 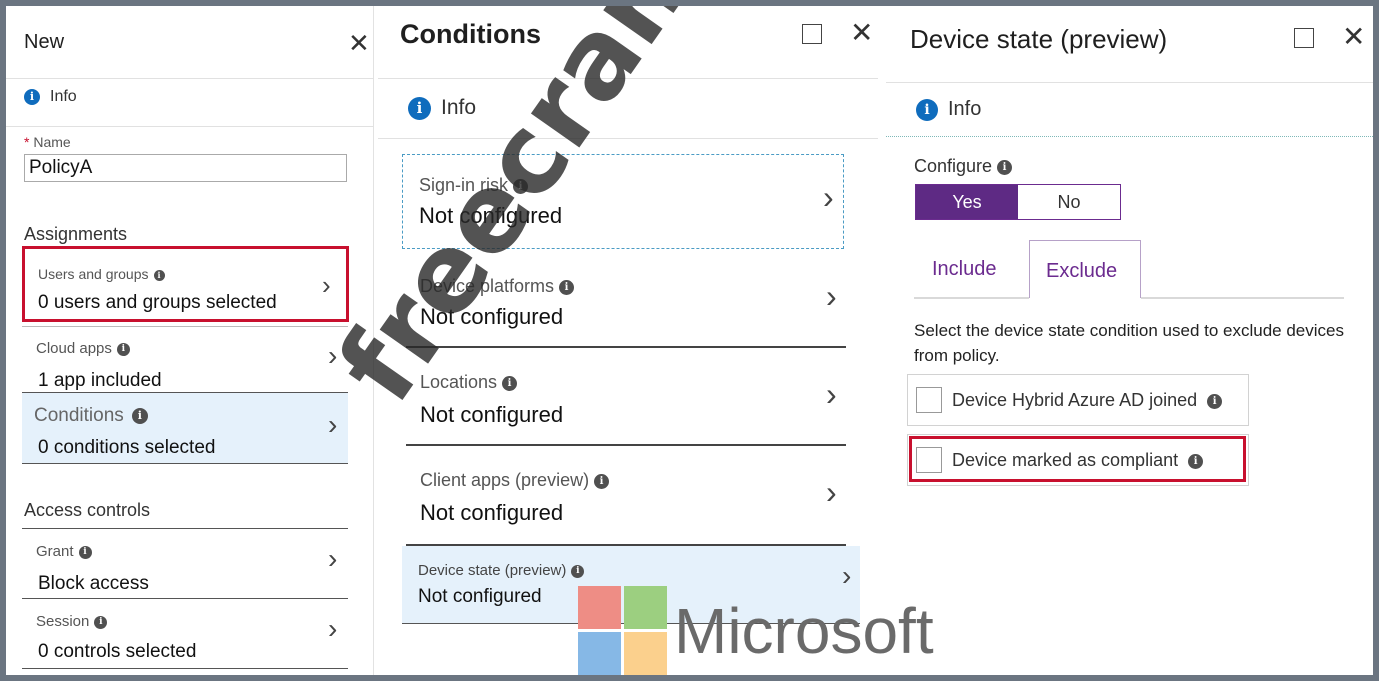 What do you see at coordinates (487, 286) in the screenshot?
I see `device-platforms-label: Device platforms` at bounding box center [487, 286].